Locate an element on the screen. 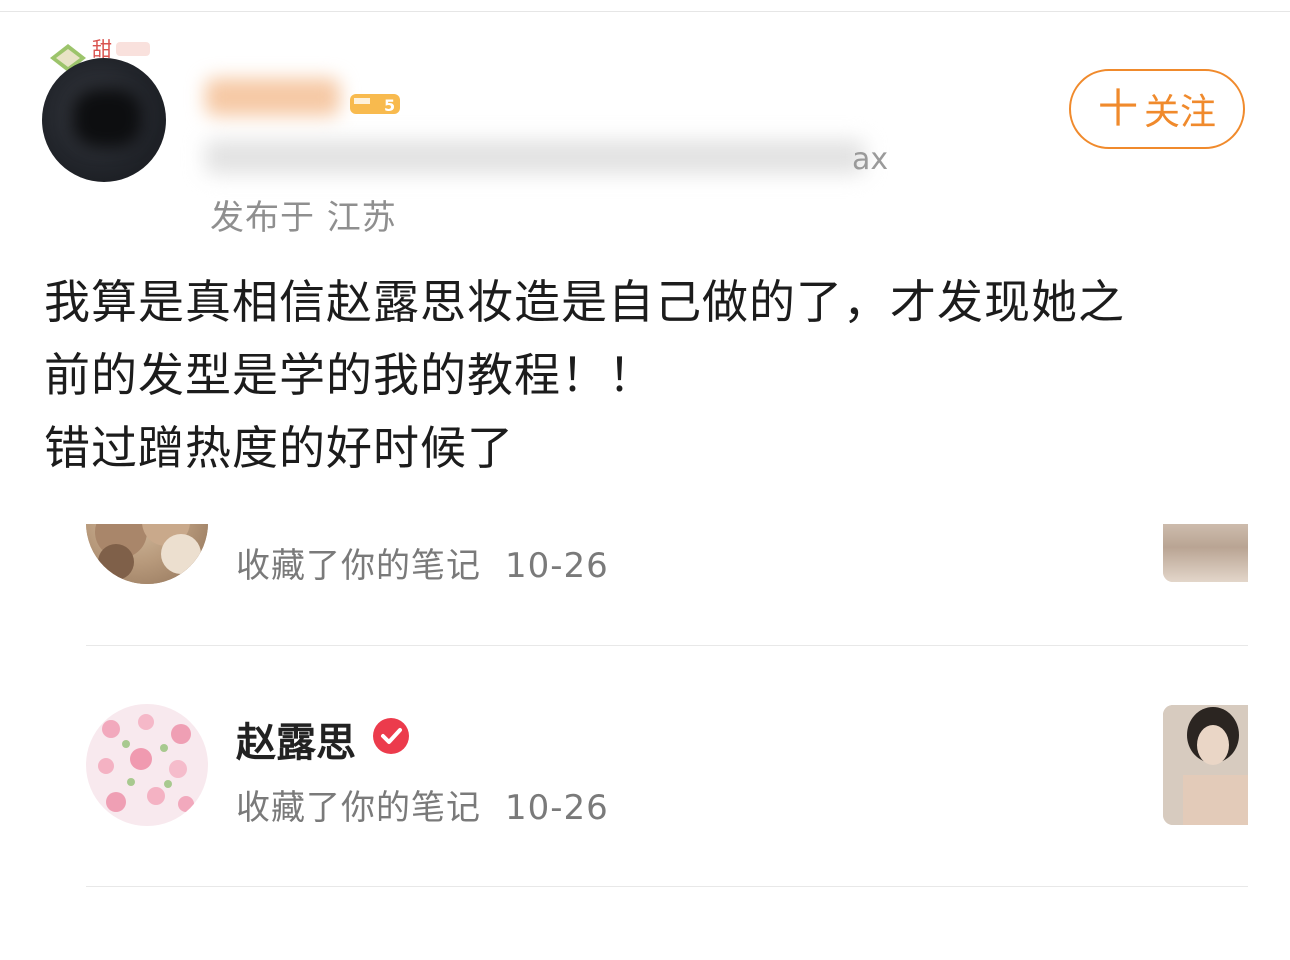  plus-icon: 十 is located at coordinates (1117, 109).